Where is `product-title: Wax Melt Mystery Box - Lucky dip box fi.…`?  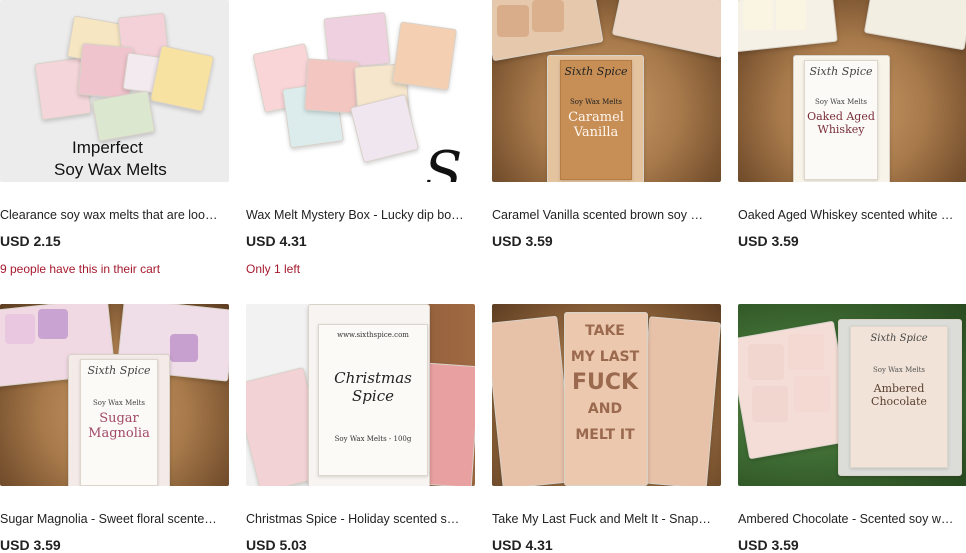 product-title: Wax Melt Mystery Box - Lucky dip box fi.… is located at coordinates (356, 215).